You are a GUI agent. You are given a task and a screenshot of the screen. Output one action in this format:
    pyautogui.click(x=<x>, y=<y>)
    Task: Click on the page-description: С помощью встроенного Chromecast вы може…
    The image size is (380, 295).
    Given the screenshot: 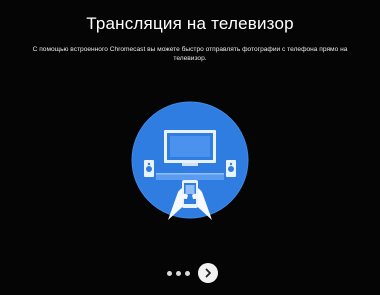 What is the action you would take?
    pyautogui.click(x=190, y=54)
    